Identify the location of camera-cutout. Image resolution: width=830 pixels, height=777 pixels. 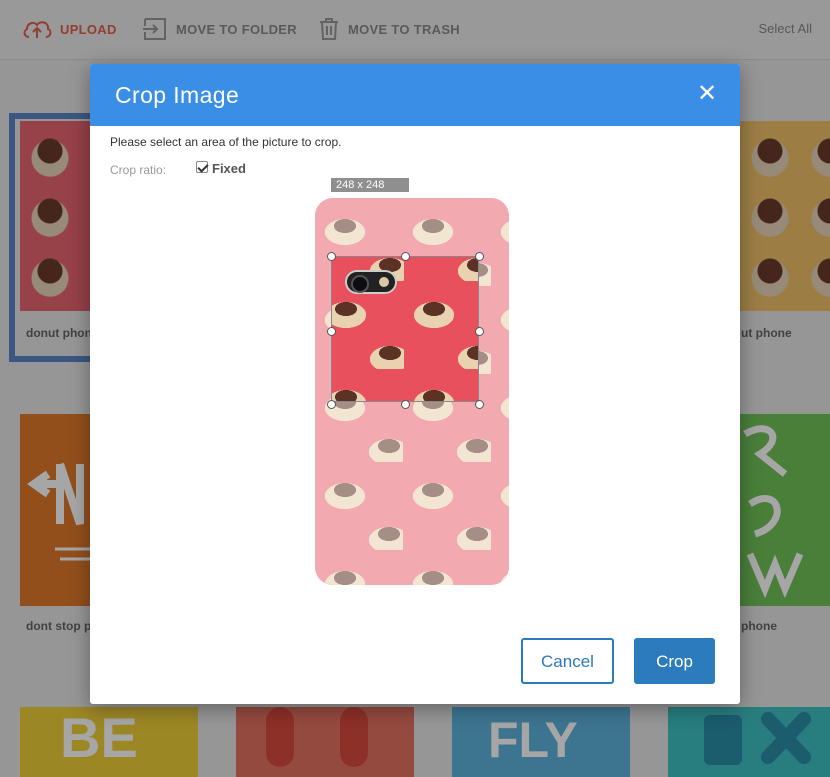
(371, 282).